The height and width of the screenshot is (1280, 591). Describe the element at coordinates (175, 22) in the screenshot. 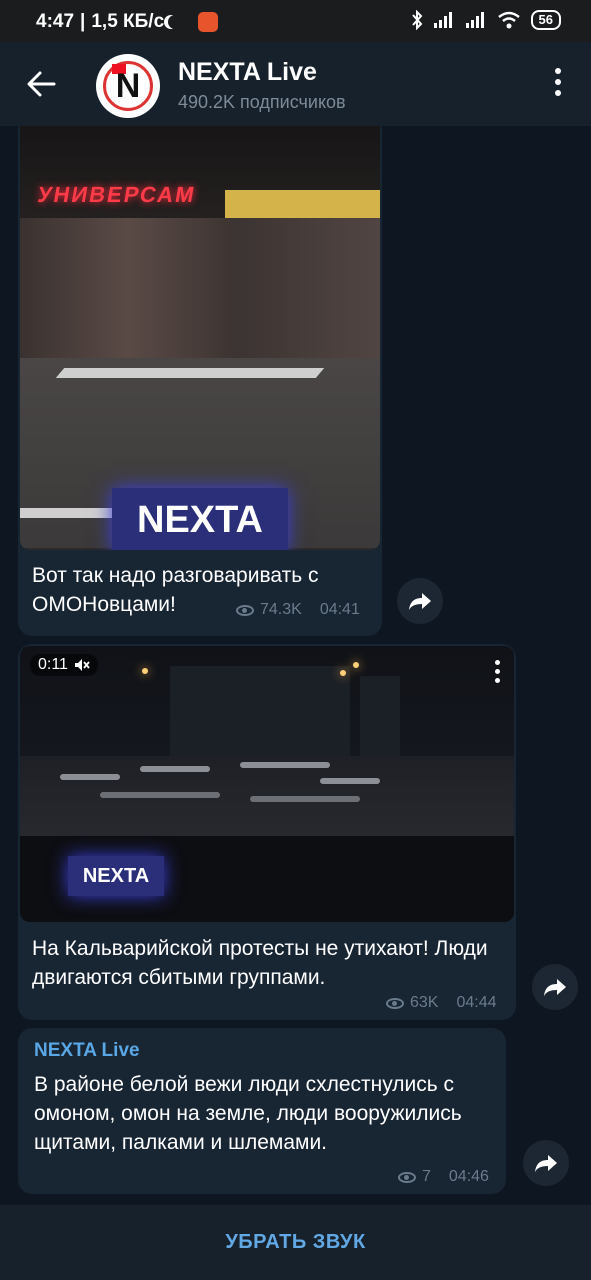

I see `moon-icon` at that location.